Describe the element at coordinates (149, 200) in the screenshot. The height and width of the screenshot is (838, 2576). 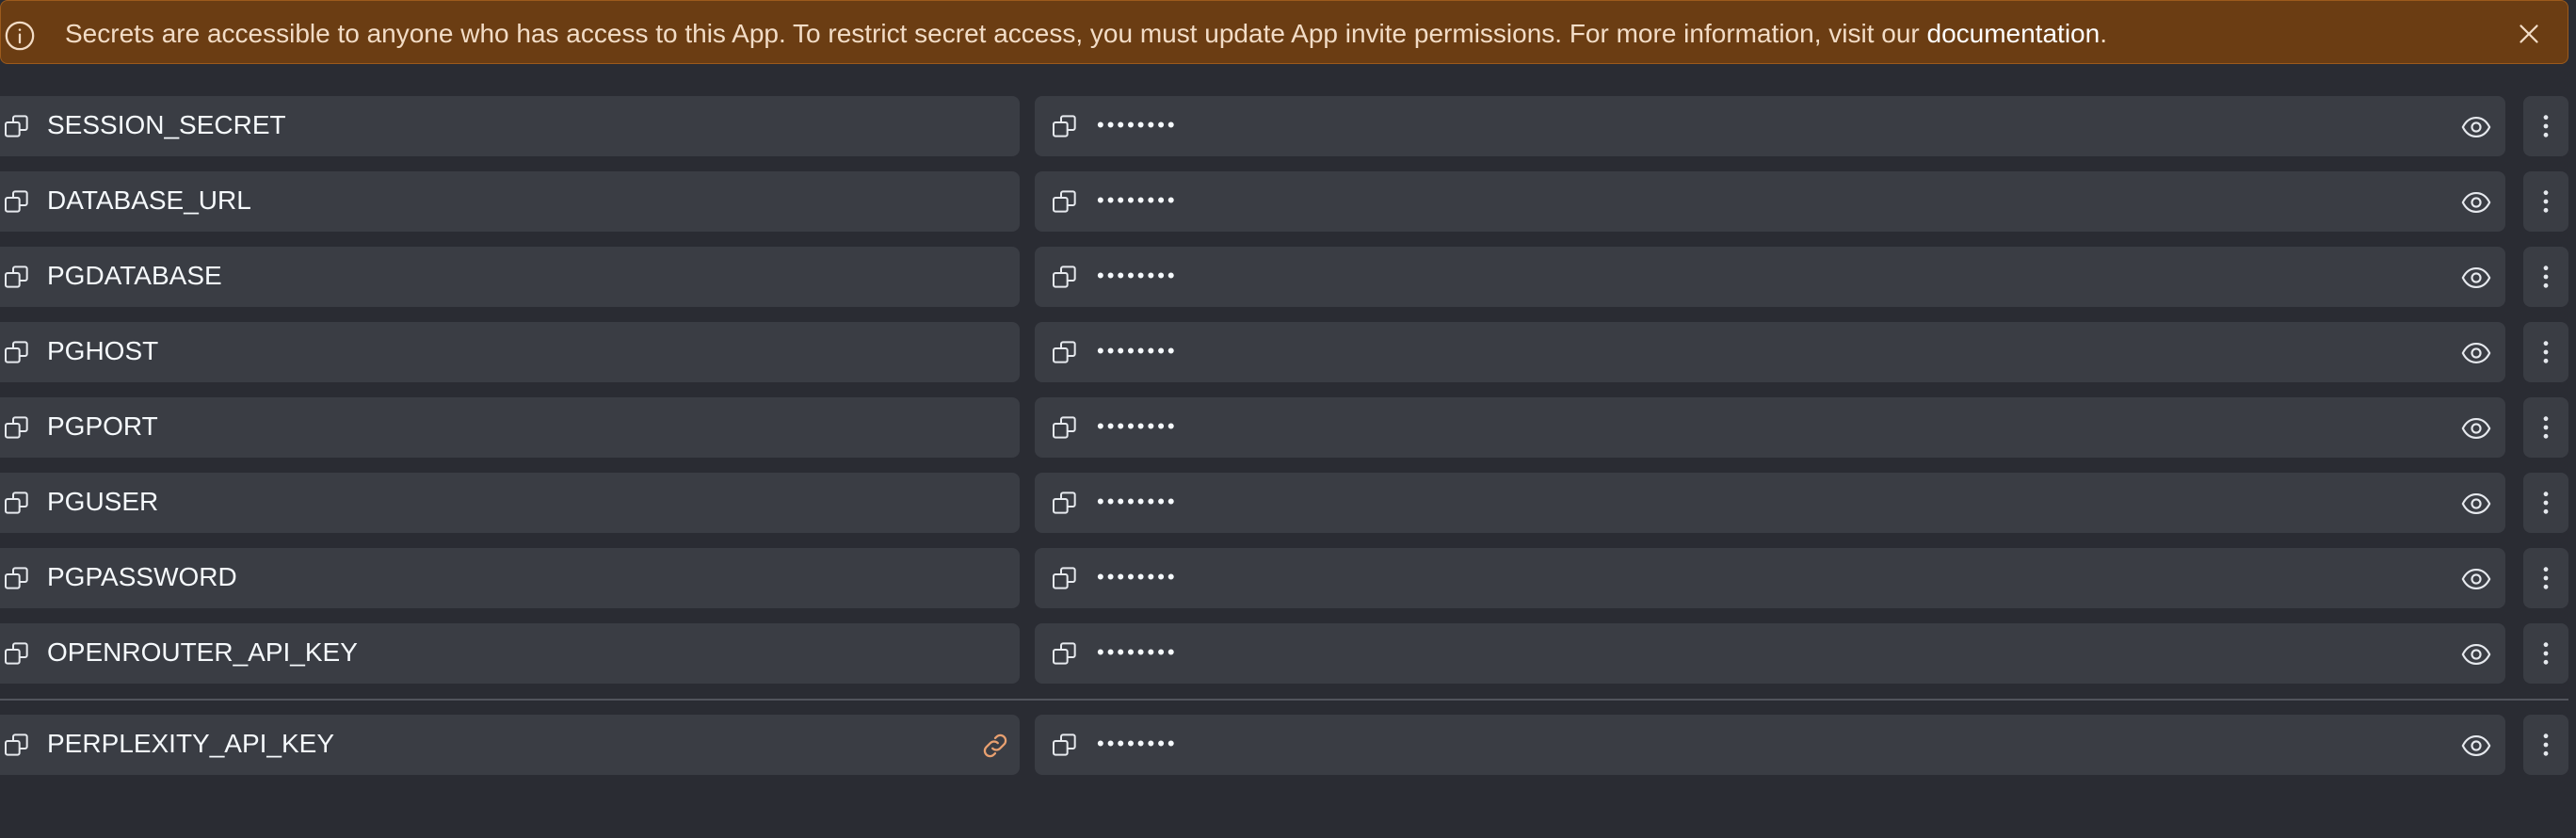
I see `secret-key-label: DATABASE_URL` at that location.